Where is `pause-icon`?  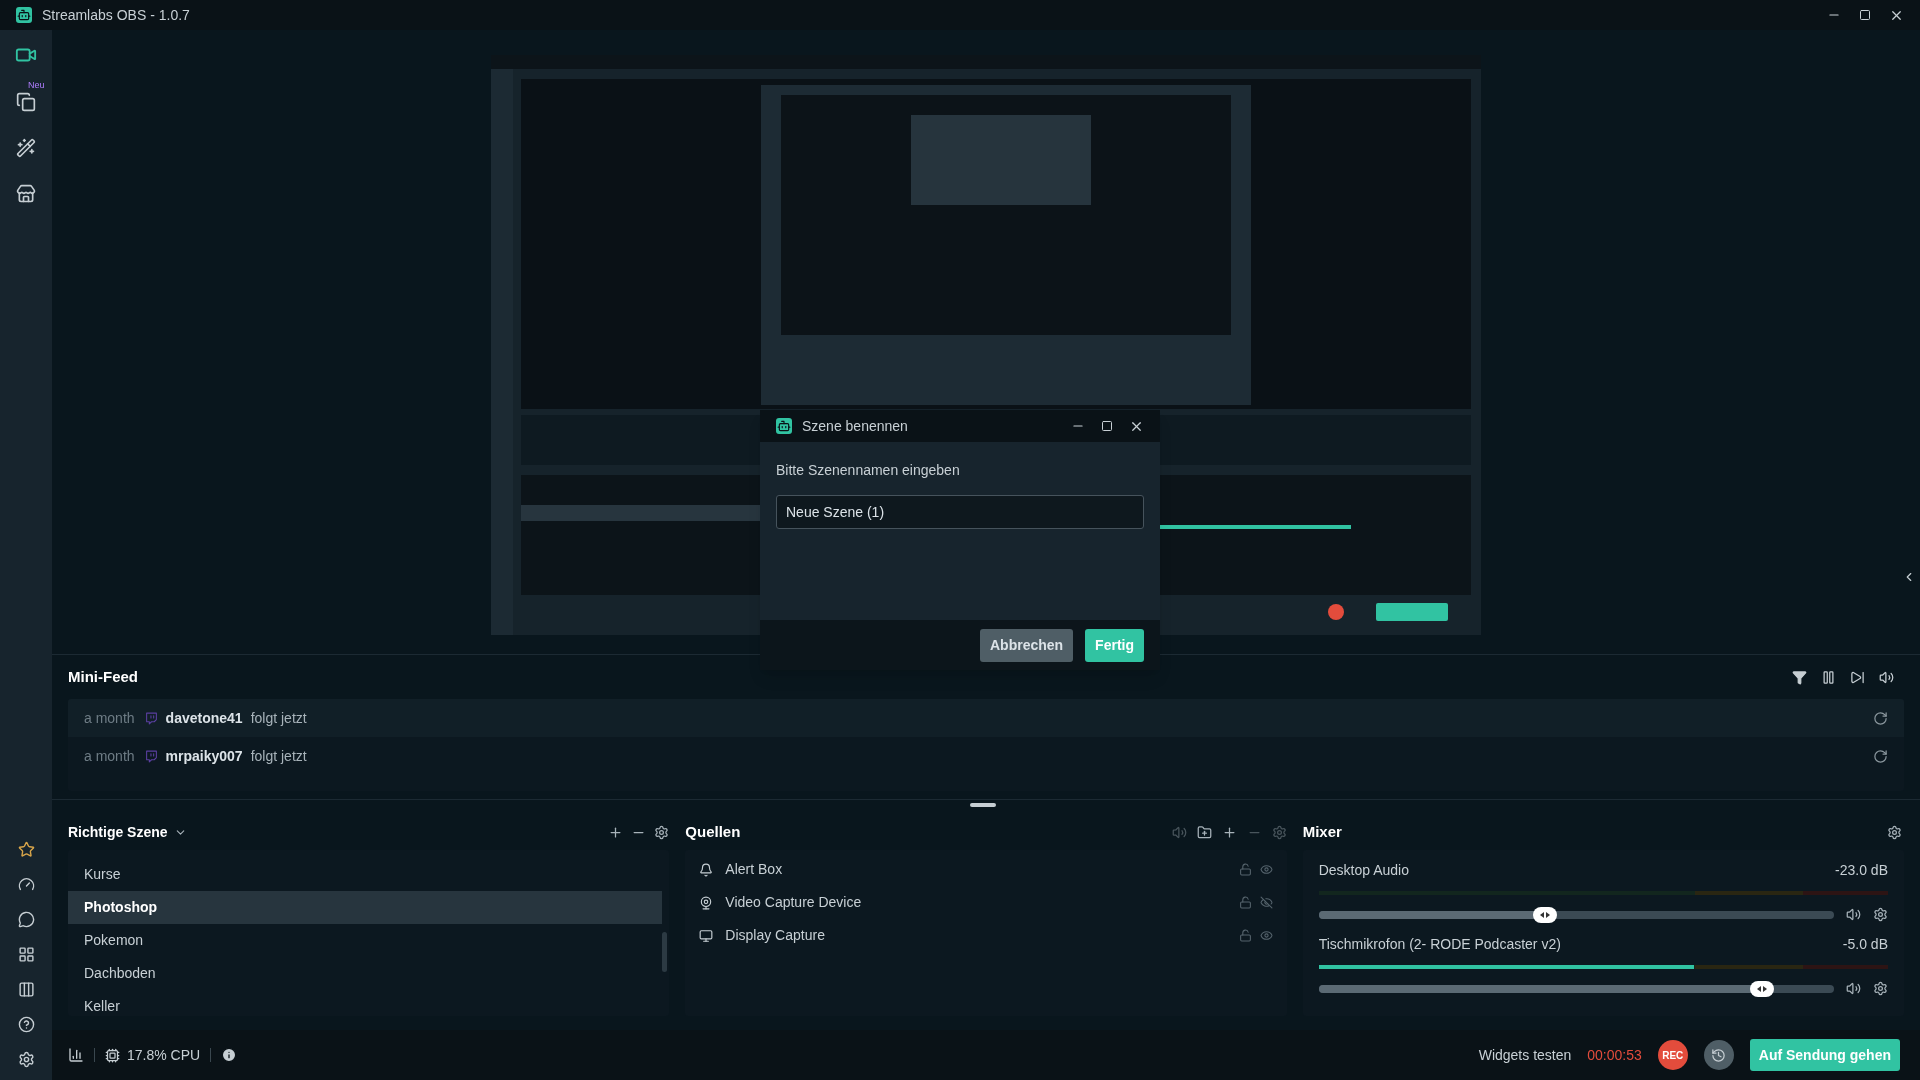 pause-icon is located at coordinates (1828, 677).